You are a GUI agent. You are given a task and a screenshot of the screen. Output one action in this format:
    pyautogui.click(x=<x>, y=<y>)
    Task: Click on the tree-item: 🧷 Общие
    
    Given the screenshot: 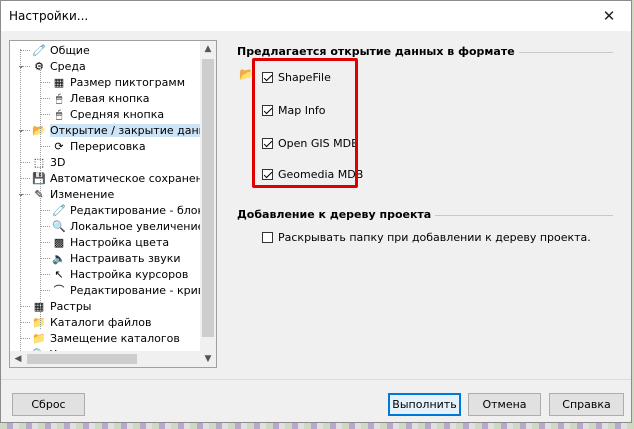 What is the action you would take?
    pyautogui.click(x=61, y=50)
    